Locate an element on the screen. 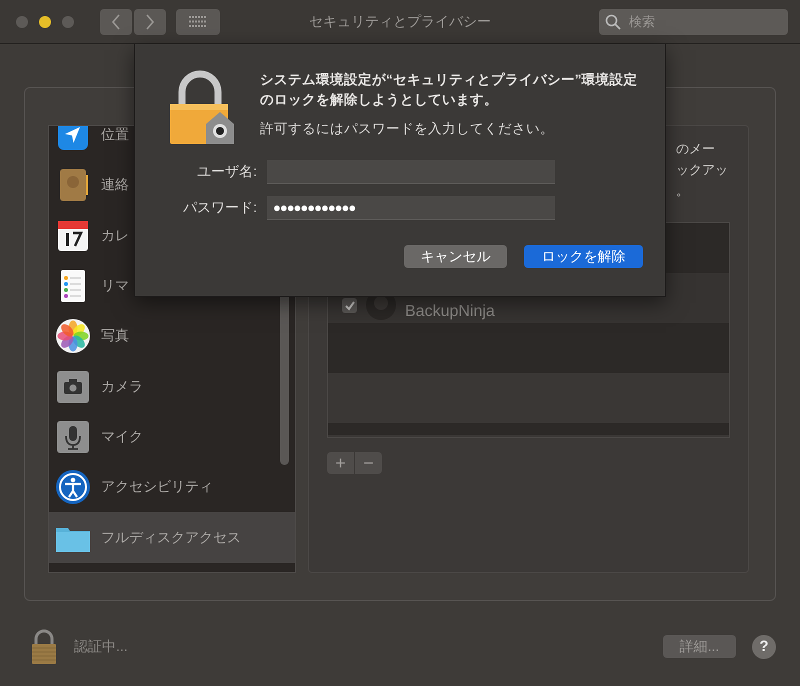 The height and width of the screenshot is (686, 800). window-title: セキュリティとプライバシー is located at coordinates (400, 21).